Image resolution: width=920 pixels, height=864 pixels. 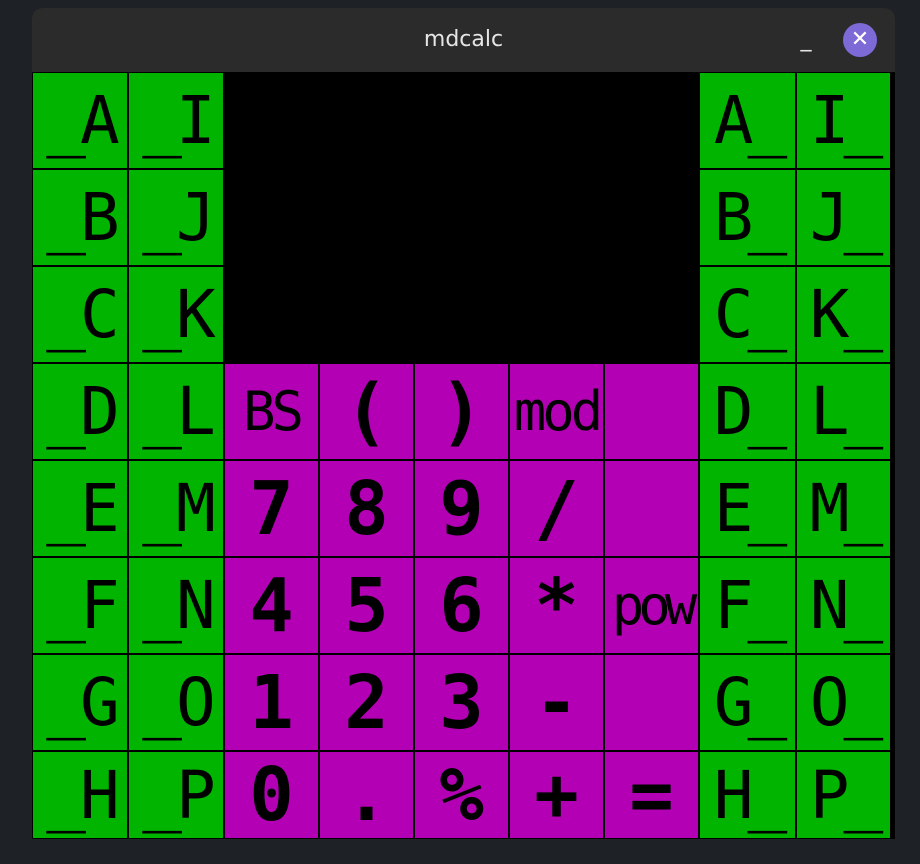 I want to click on register-key-right-p: P_, so click(x=843, y=795).